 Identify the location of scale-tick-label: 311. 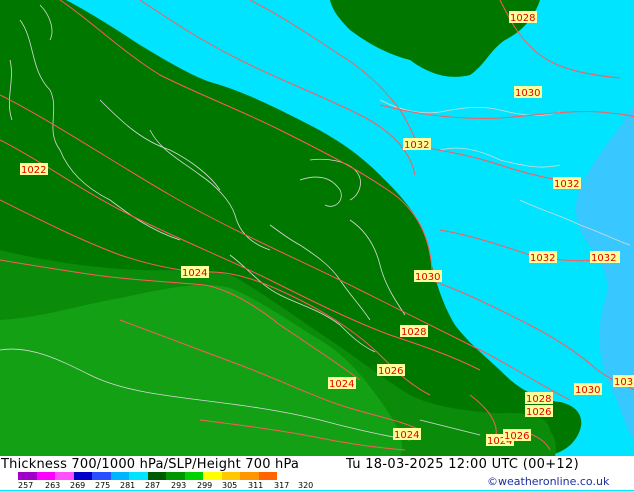
(256, 485).